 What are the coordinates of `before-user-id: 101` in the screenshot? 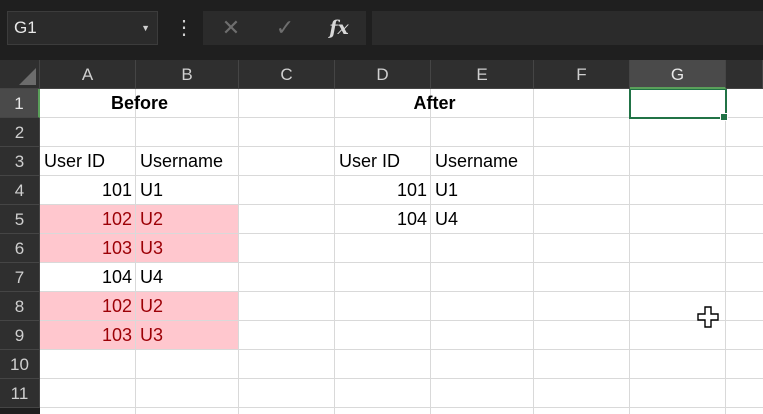 It's located at (88, 190).